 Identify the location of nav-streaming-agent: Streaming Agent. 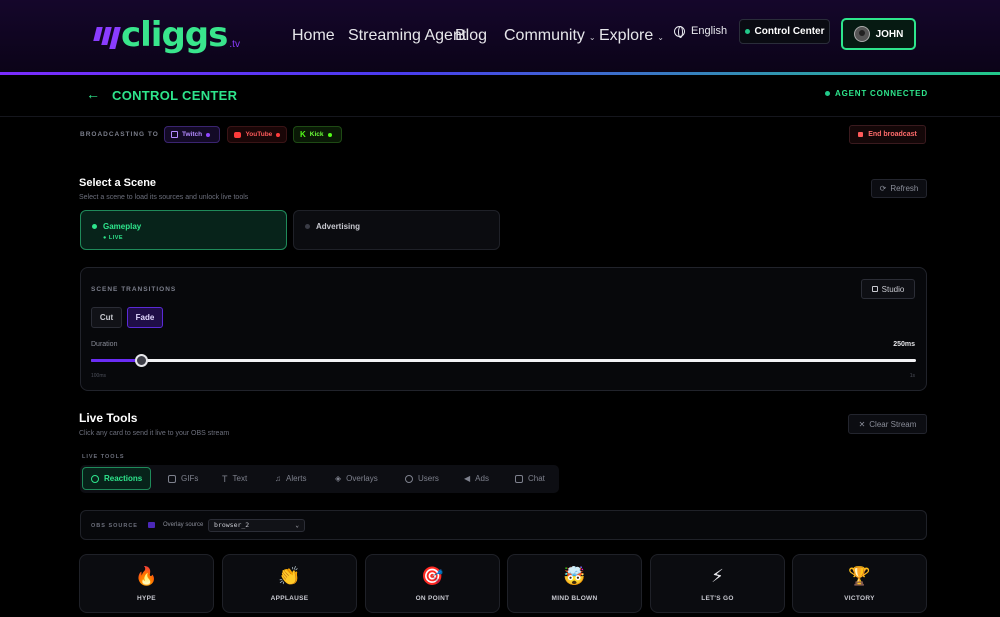
(407, 36).